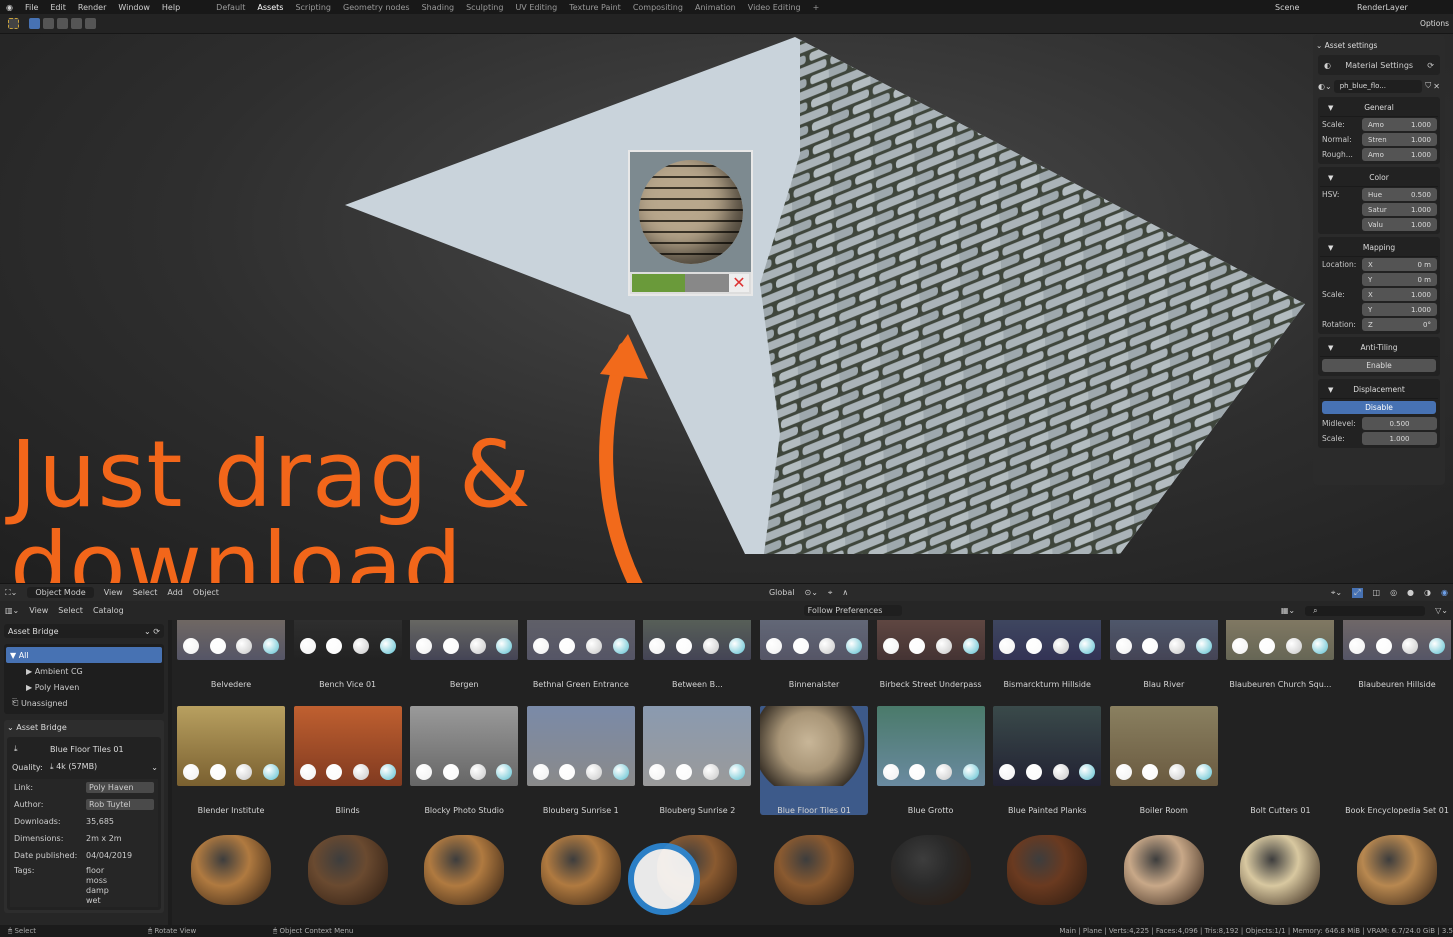  I want to click on tab-geometry-nodes: Geometry nodes, so click(376, 7).